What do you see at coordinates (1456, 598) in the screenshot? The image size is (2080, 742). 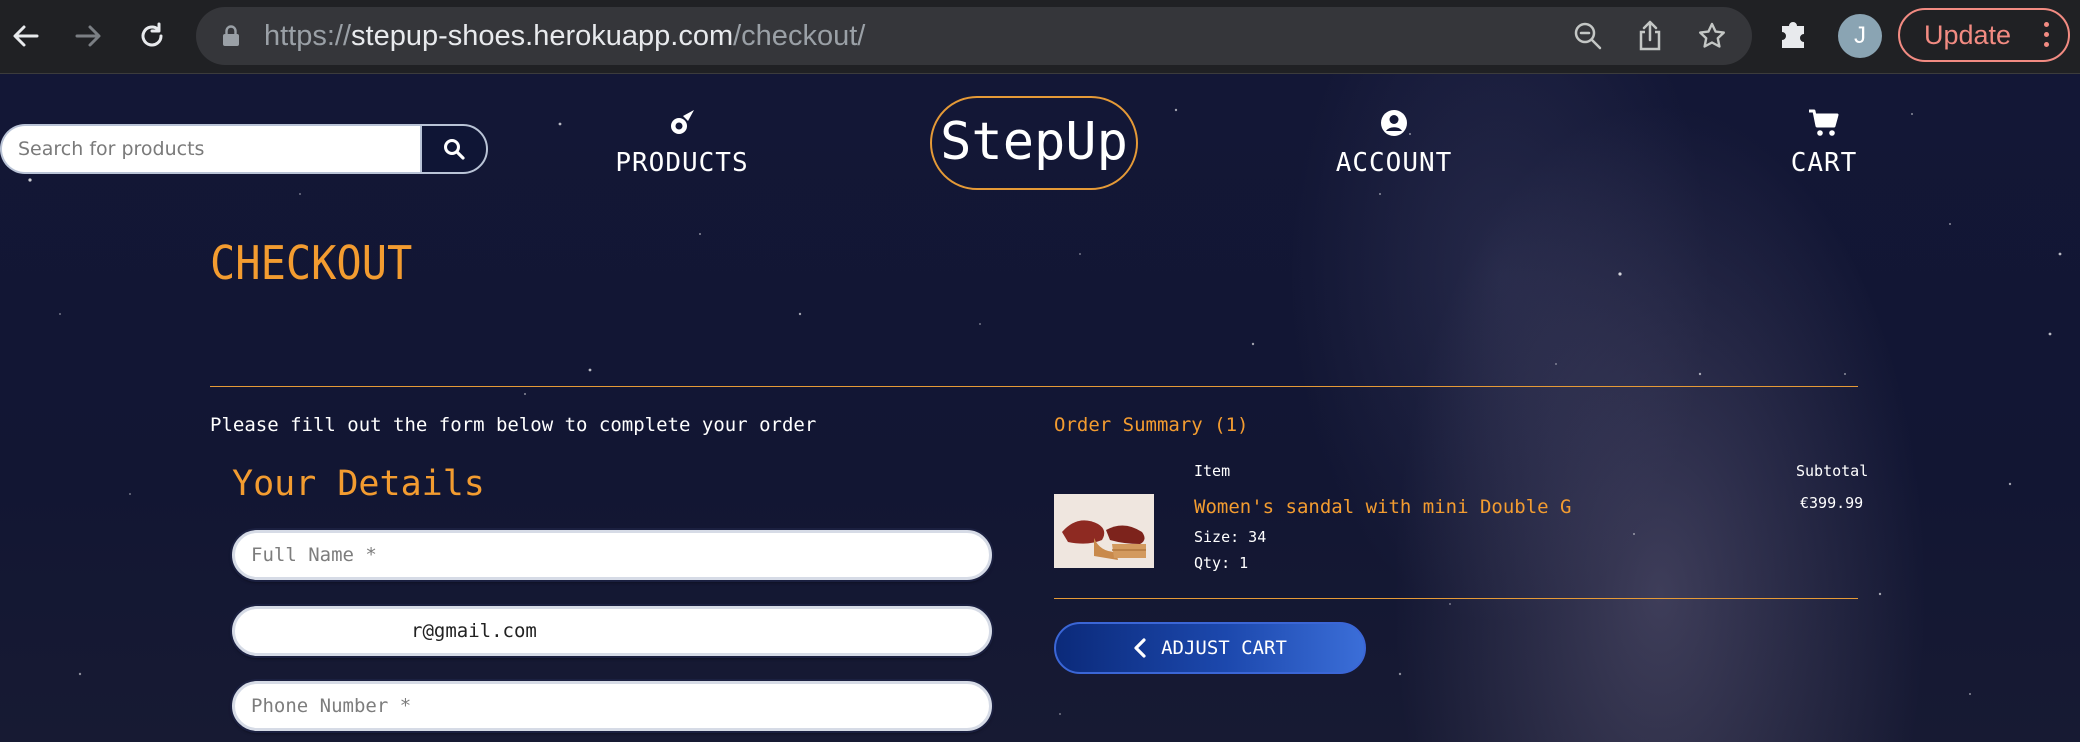 I see `summary-divider` at bounding box center [1456, 598].